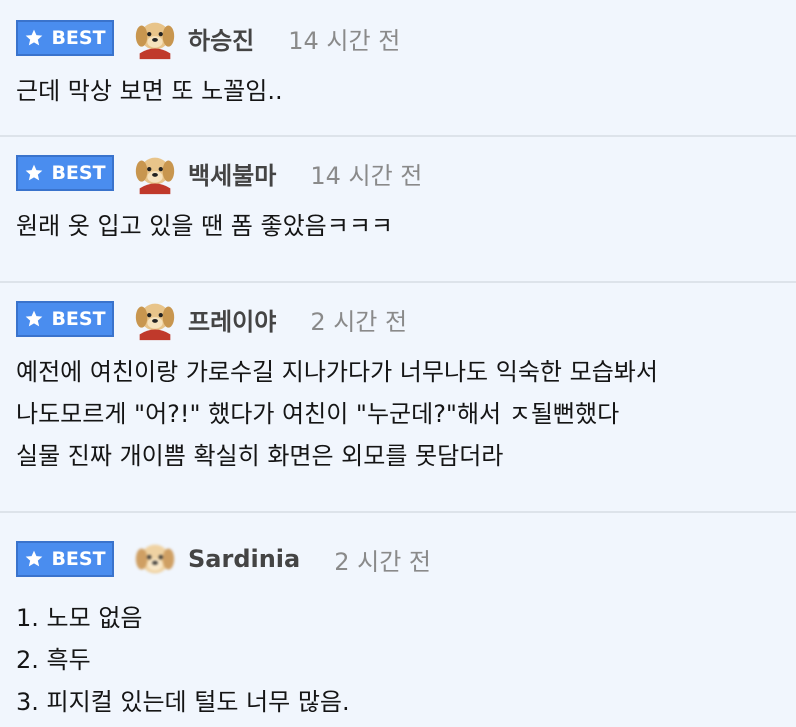  I want to click on comment-line: 근데 막상 보면 또 노꼴임.., so click(149, 91).